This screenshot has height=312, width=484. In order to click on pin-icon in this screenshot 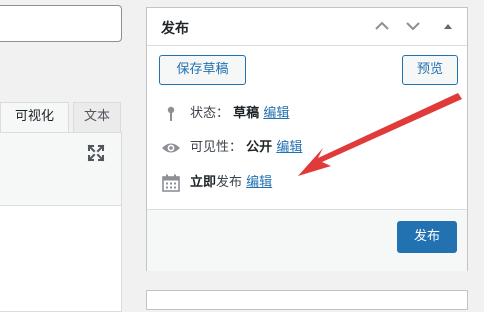, I will do `click(171, 113)`.